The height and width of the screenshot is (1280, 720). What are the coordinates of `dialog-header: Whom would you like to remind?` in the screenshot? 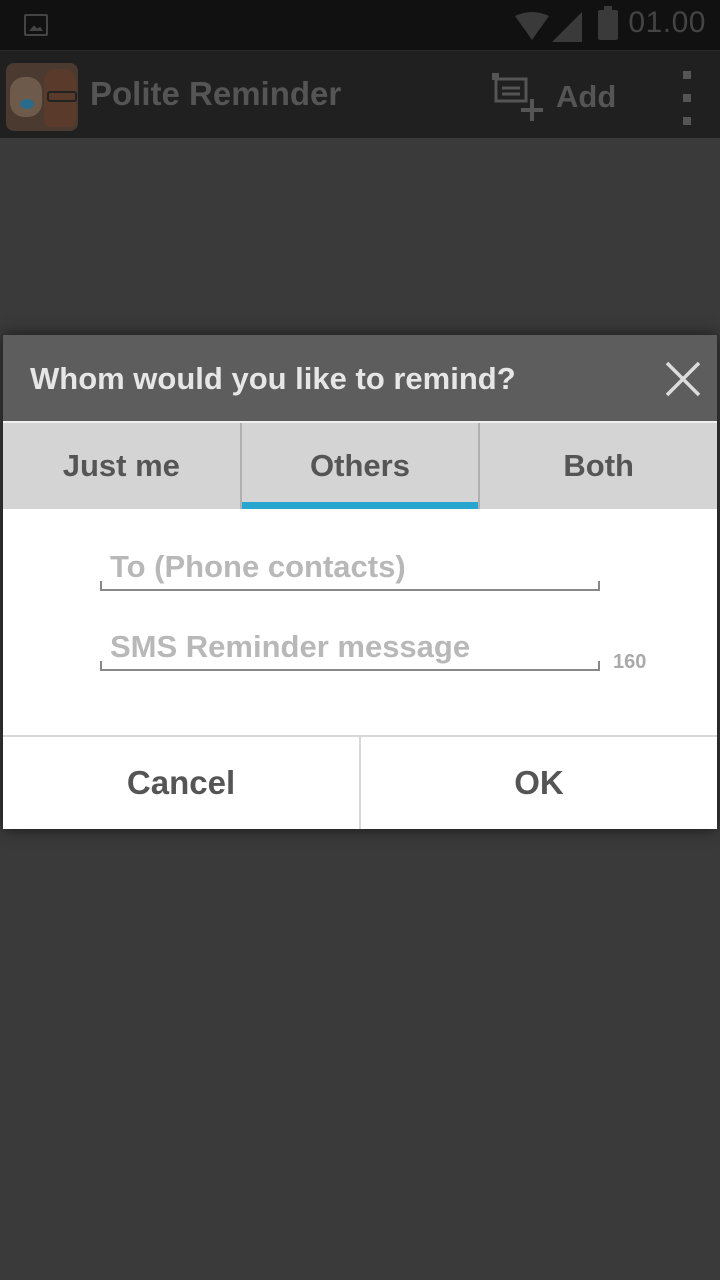 It's located at (360, 378).